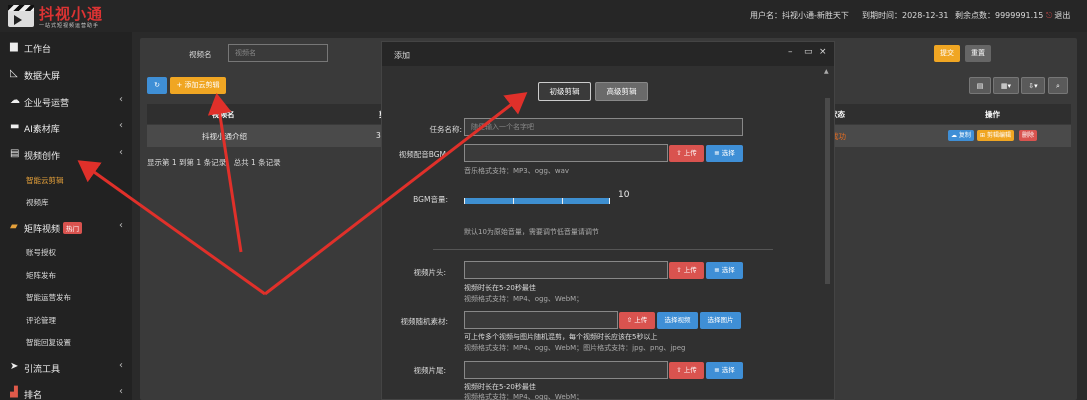 This screenshot has width=1087, height=400. What do you see at coordinates (73, 228) in the screenshot?
I see `hot-badge: 热门` at bounding box center [73, 228].